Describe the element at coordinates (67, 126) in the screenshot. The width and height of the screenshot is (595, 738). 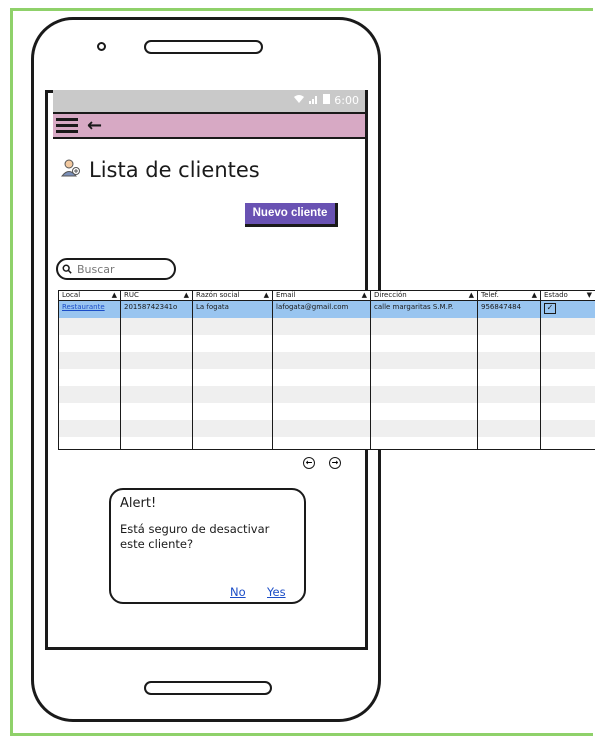
I see `hamburger-menu-icon` at that location.